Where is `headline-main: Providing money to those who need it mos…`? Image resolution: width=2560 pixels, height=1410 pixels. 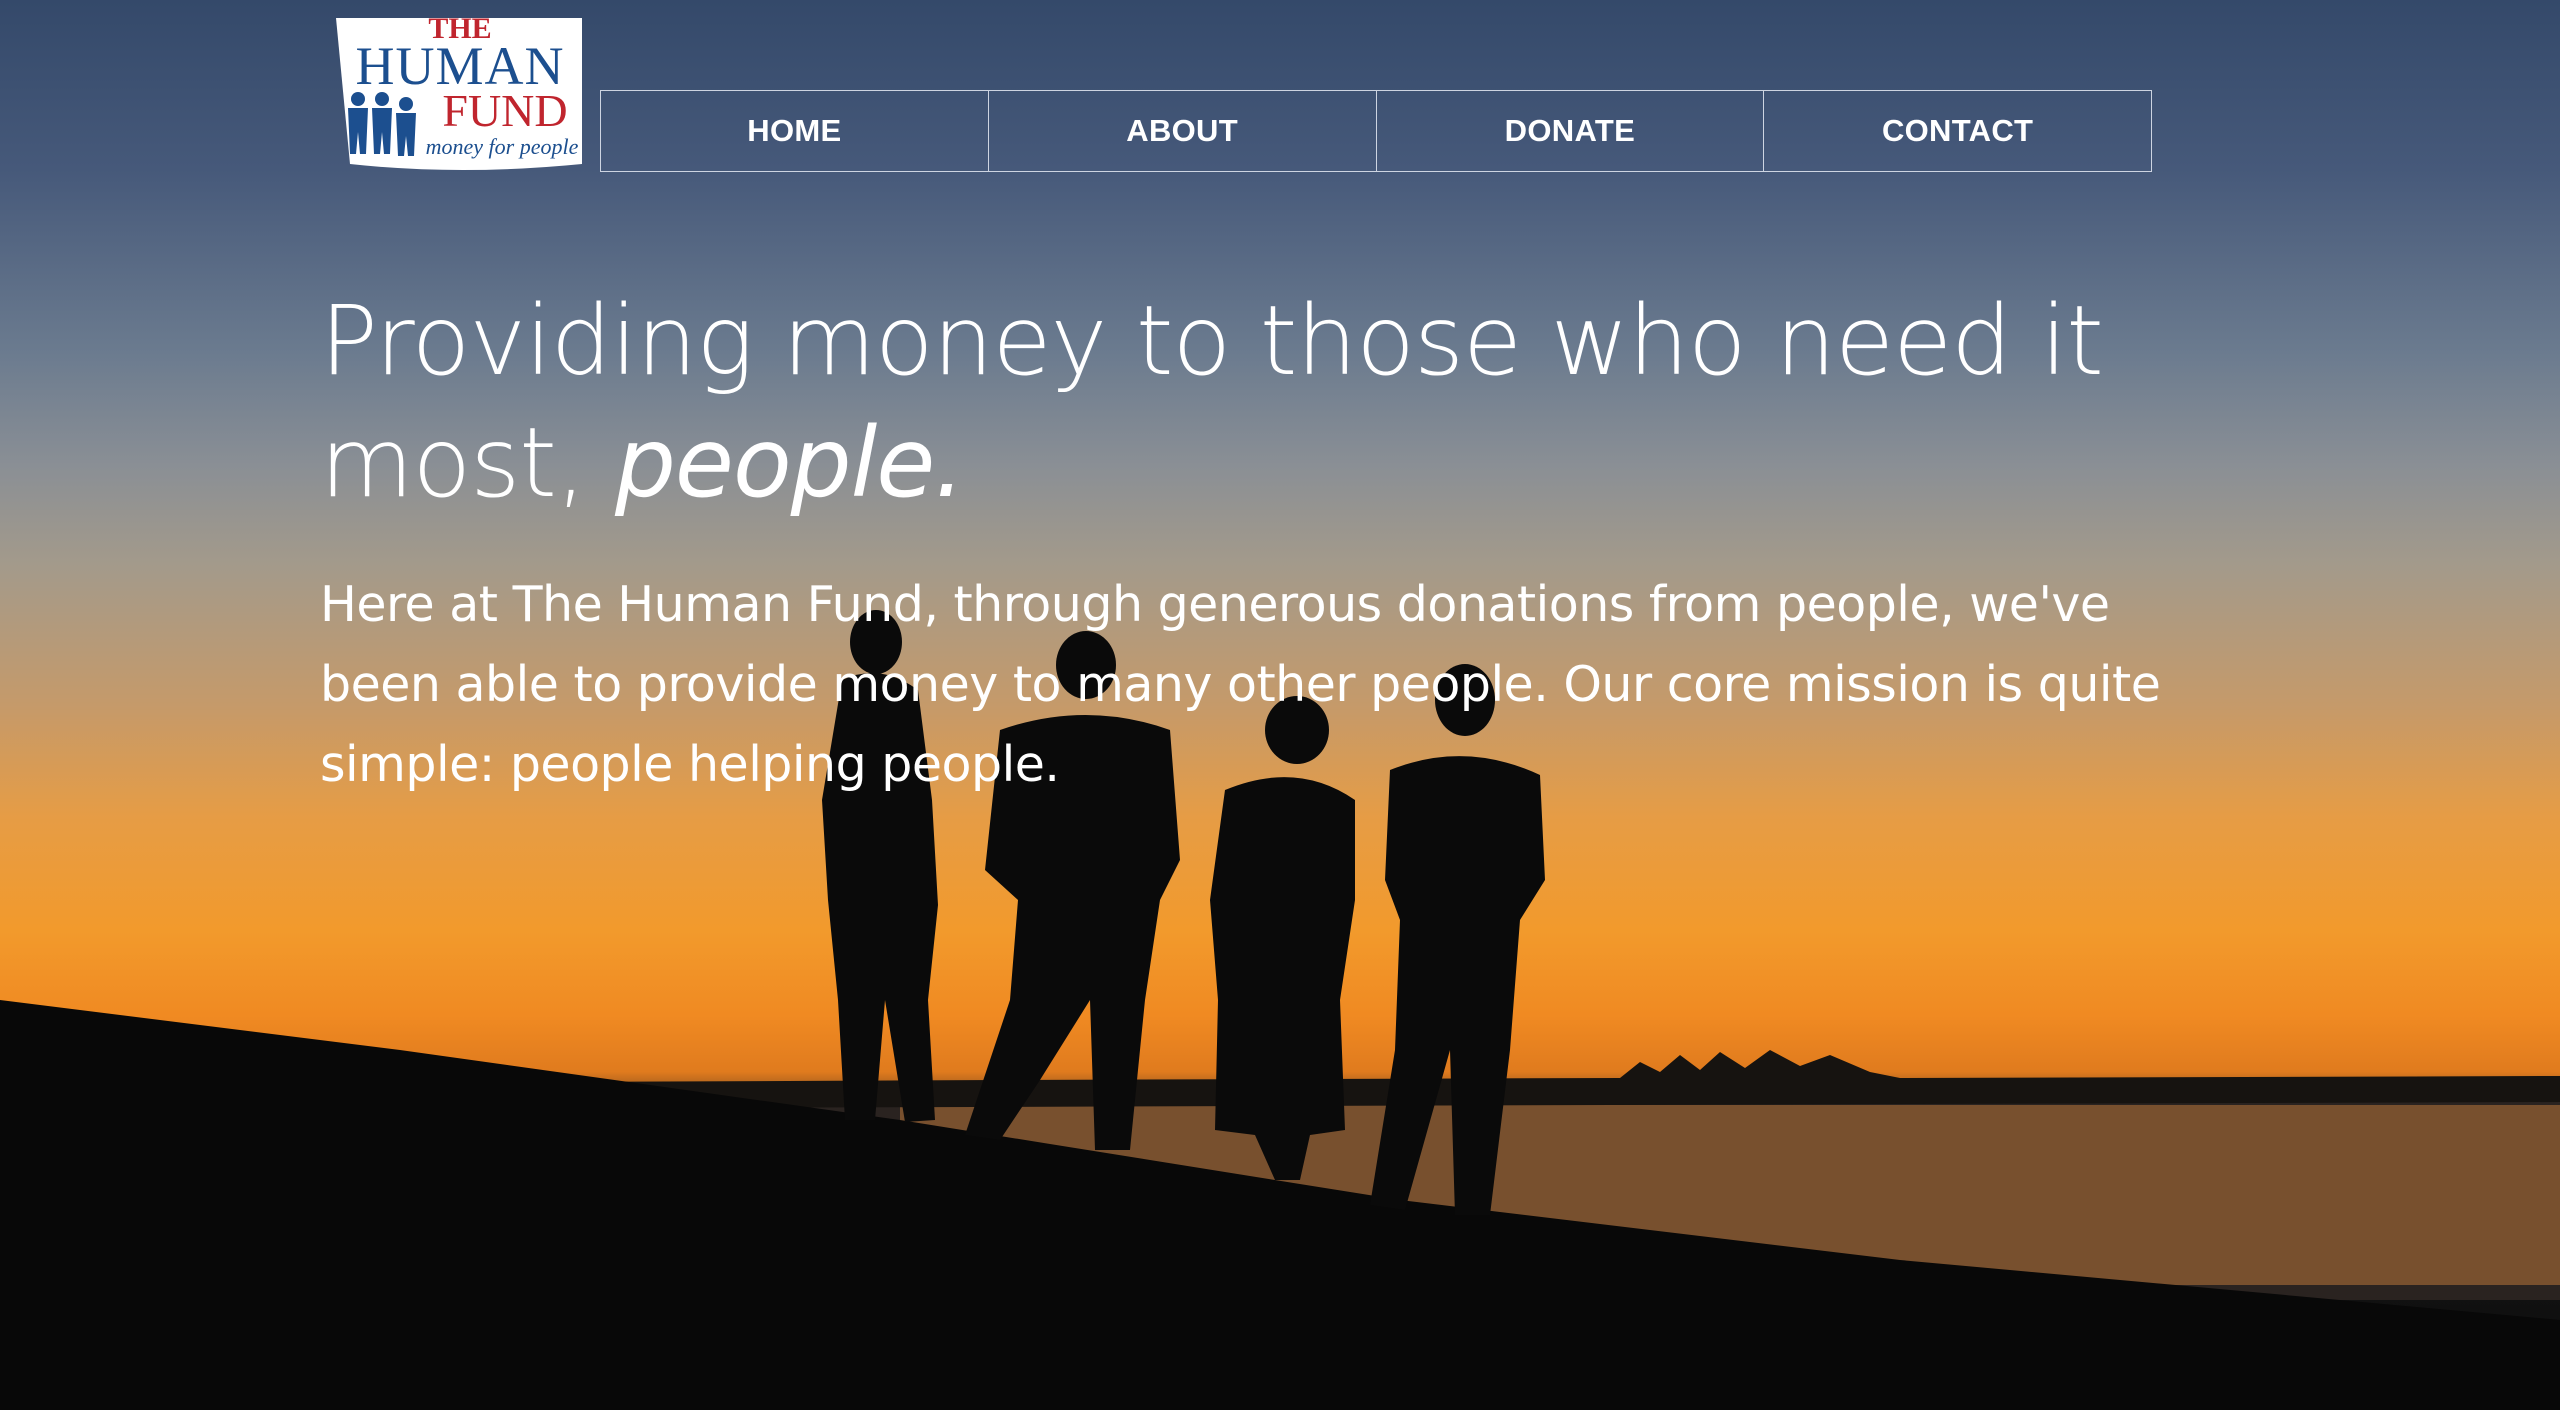 headline-main: Providing money to those who need it mos… is located at coordinates (1212, 402).